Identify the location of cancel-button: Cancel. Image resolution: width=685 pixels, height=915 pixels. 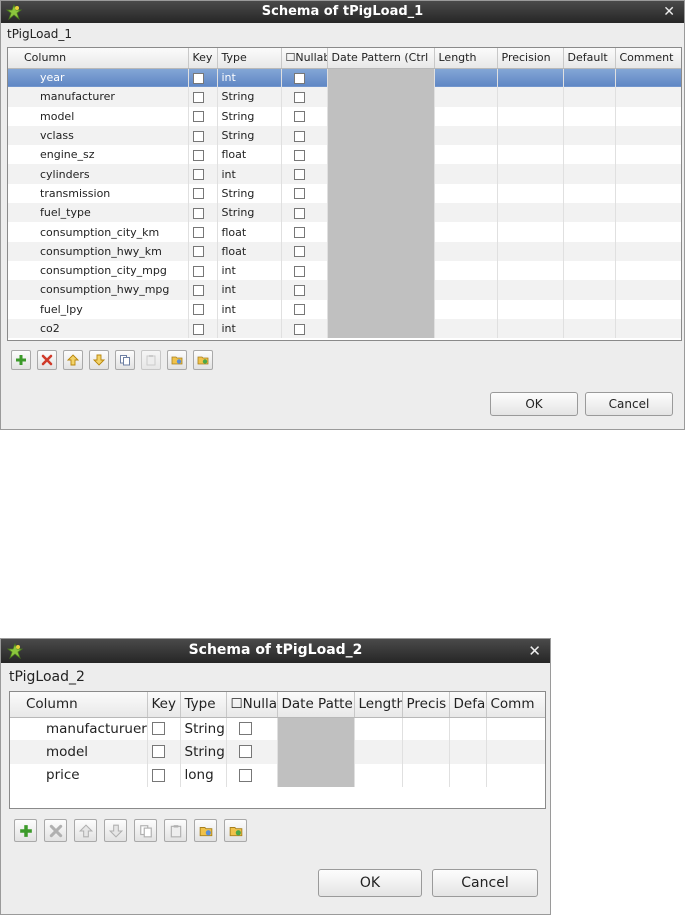
(629, 404).